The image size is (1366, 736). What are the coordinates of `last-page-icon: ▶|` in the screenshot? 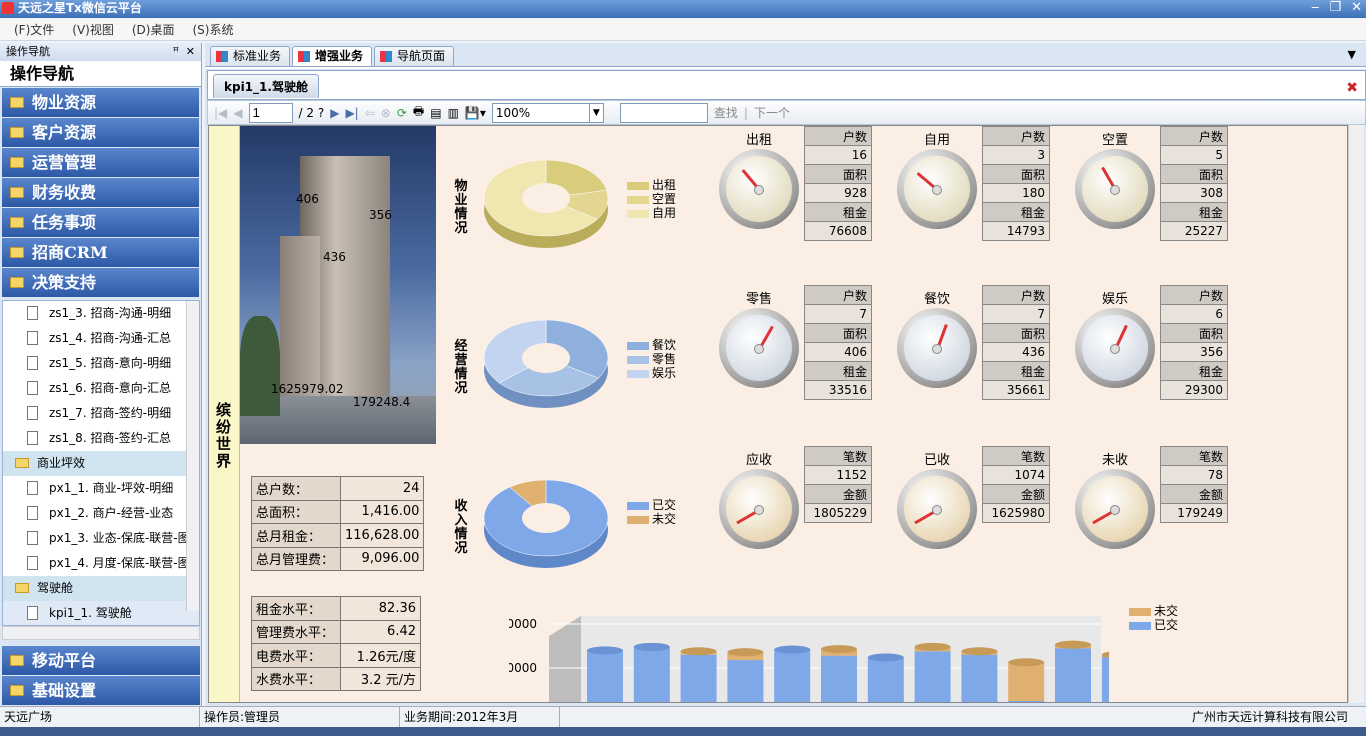 It's located at (351, 113).